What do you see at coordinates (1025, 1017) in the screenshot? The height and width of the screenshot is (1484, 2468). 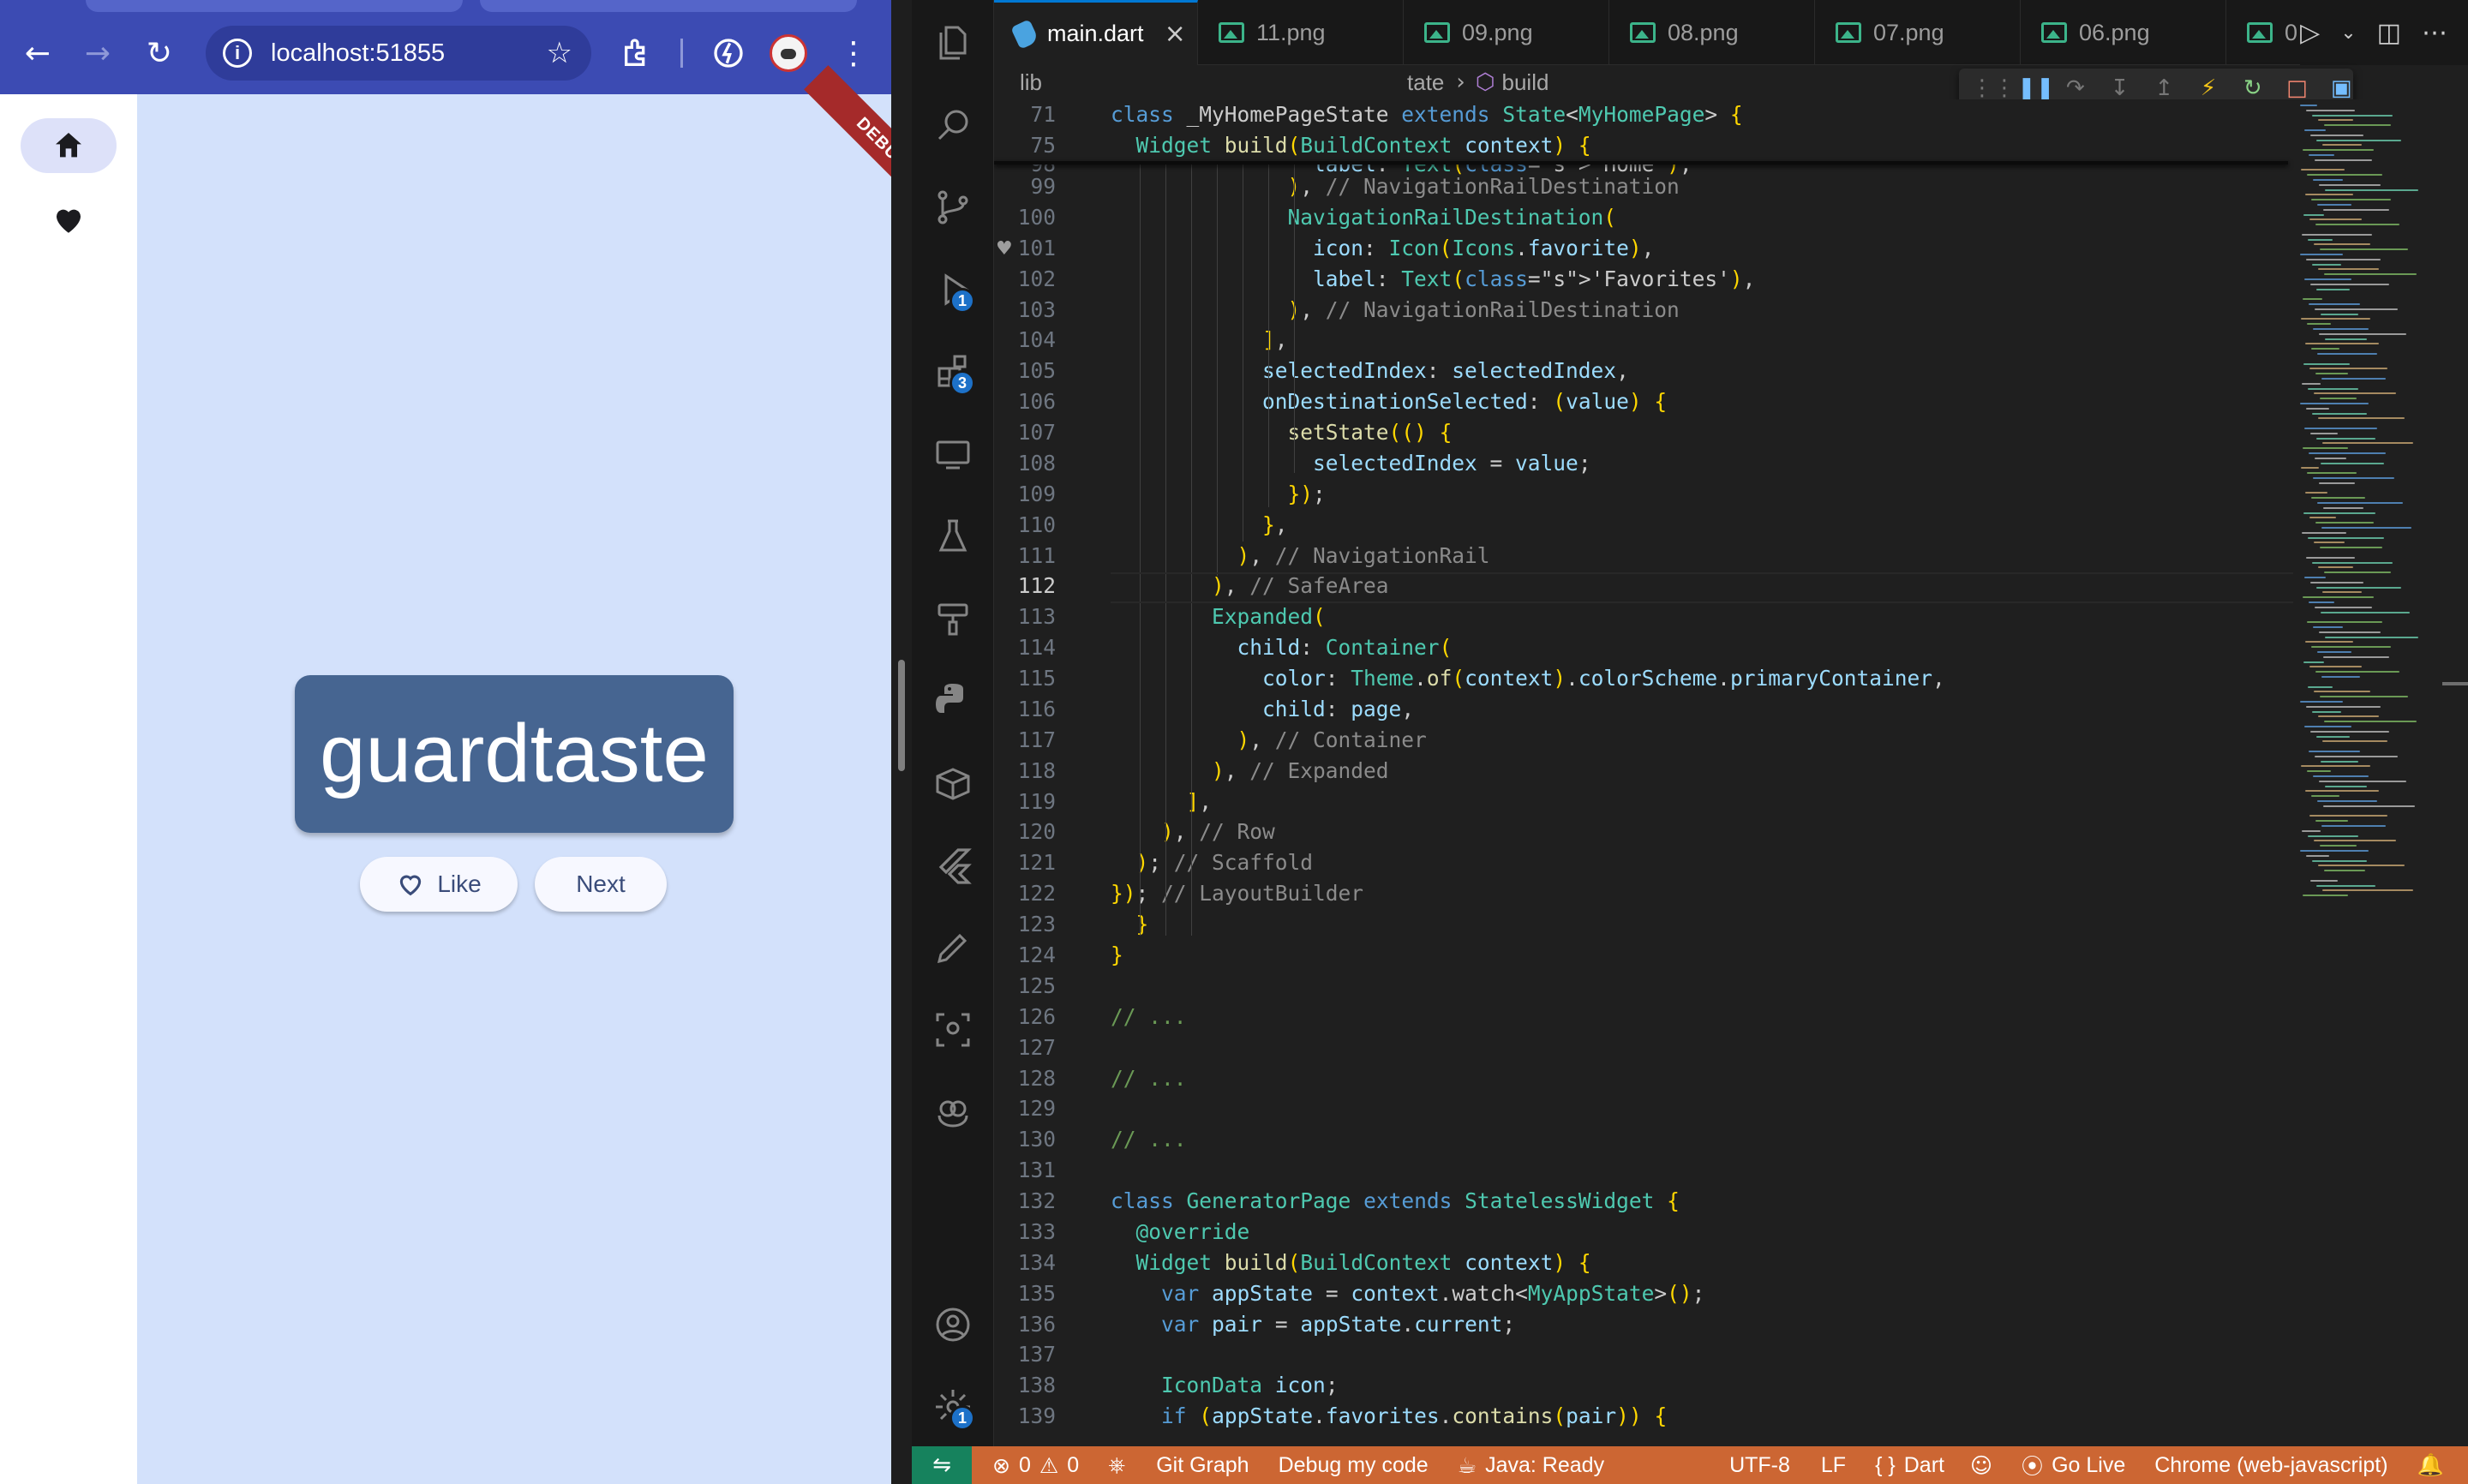 I see `line-number: 126` at bounding box center [1025, 1017].